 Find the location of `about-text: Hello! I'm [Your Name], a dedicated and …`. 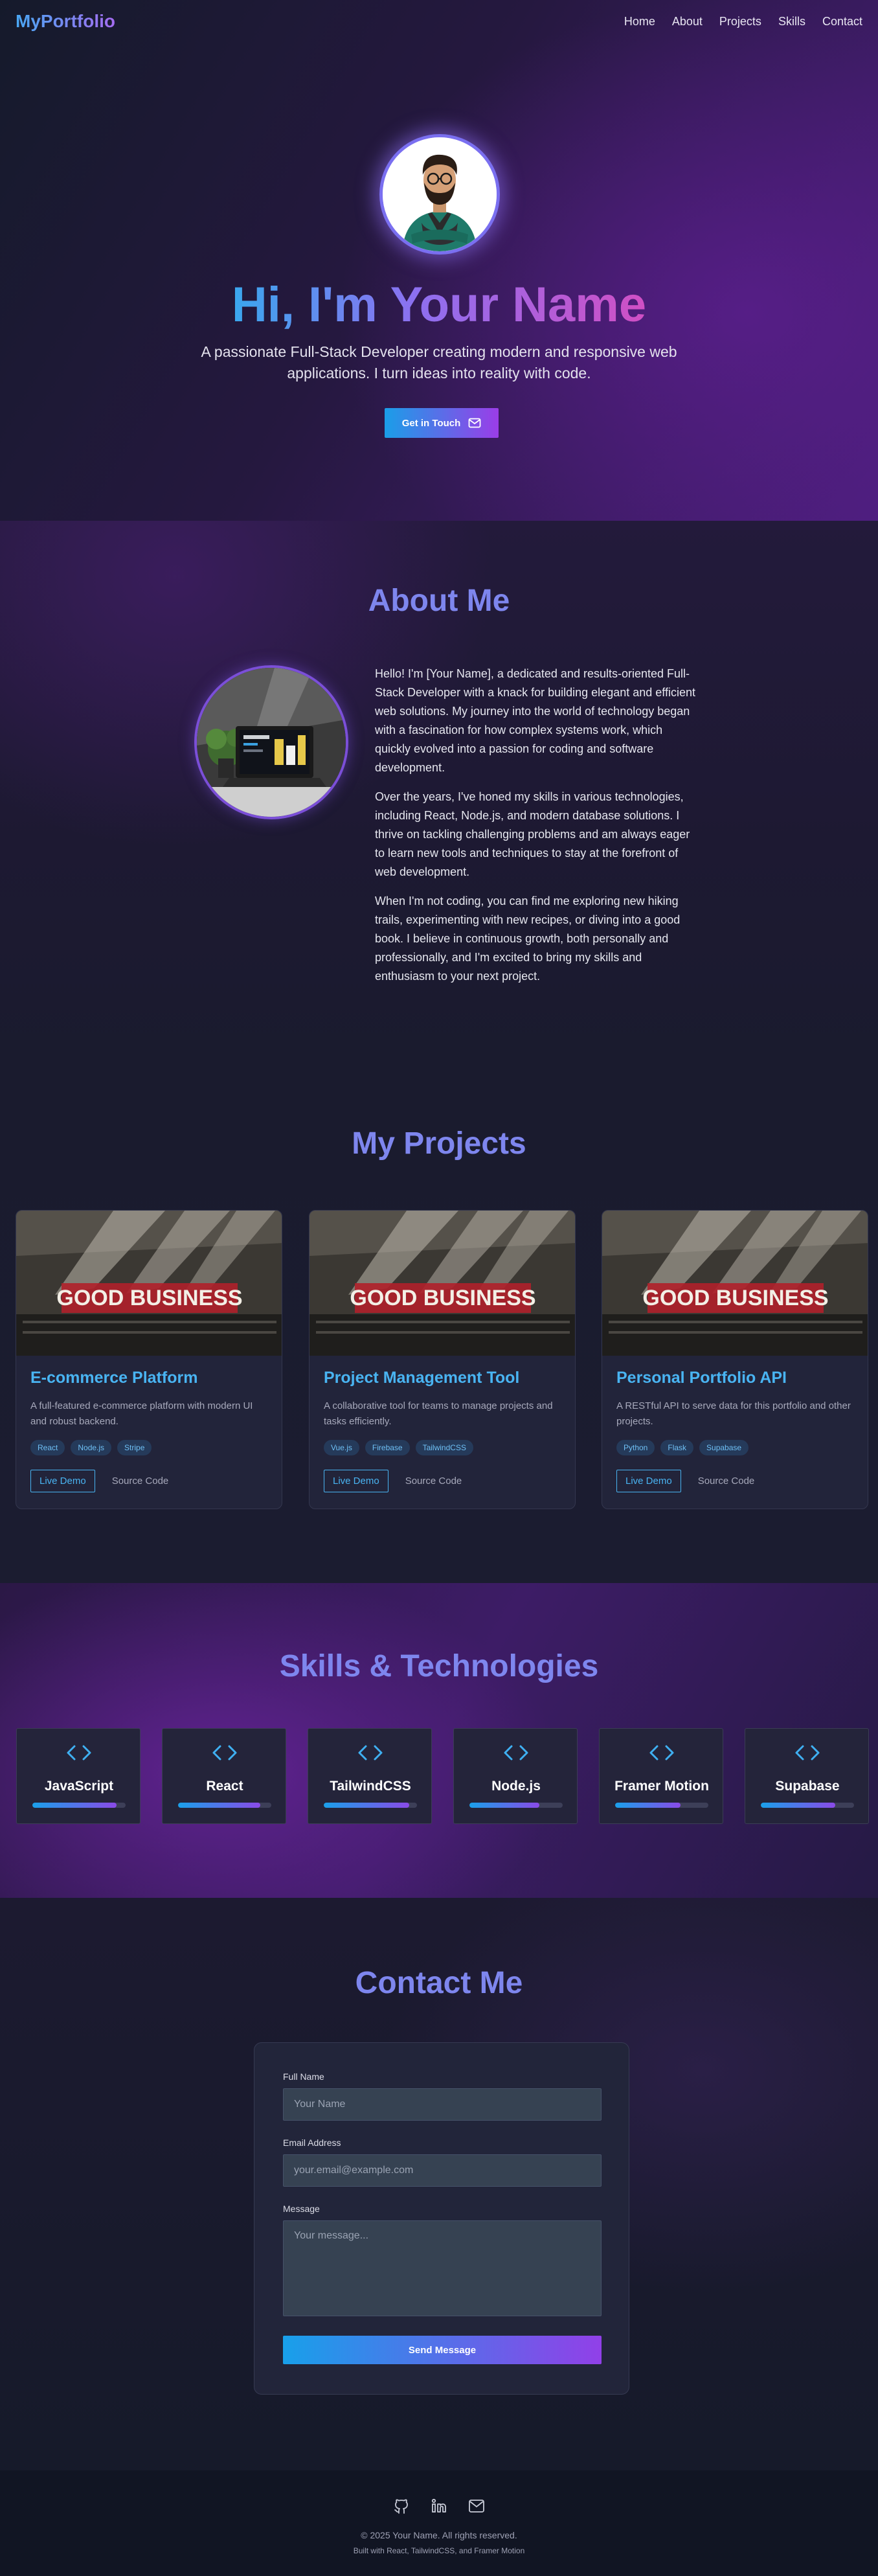

about-text: Hello! I'm [Your Name], a dedicated and … is located at coordinates (535, 831).